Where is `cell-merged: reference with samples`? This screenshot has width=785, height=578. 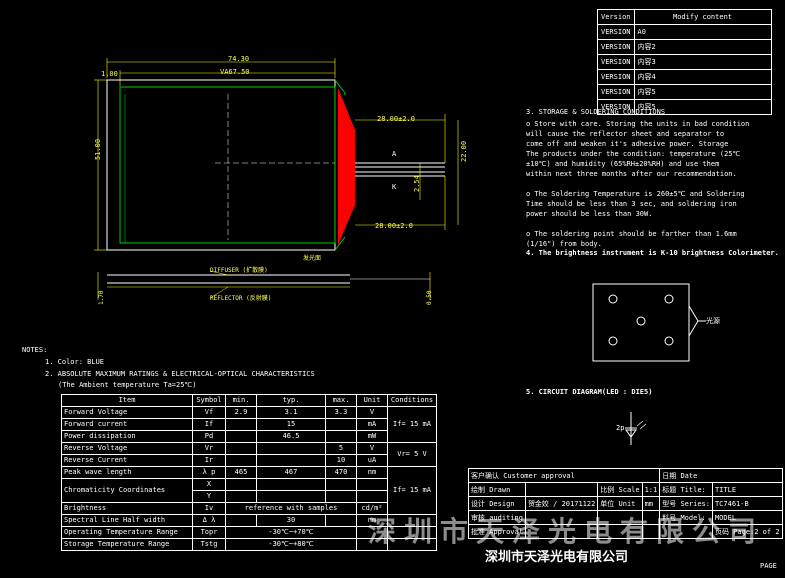 cell-merged: reference with samples is located at coordinates (291, 508).